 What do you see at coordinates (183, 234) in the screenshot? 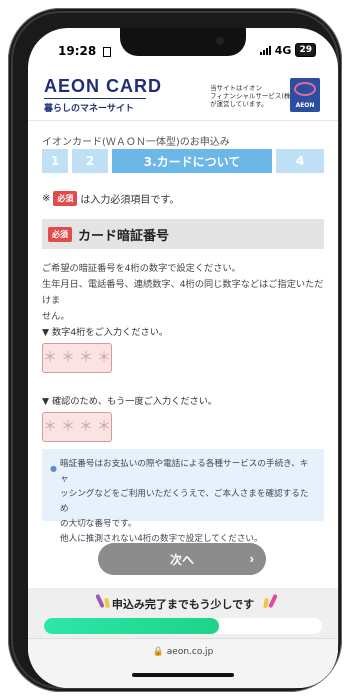
I see `section-header: 必須 カード暗証番号` at bounding box center [183, 234].